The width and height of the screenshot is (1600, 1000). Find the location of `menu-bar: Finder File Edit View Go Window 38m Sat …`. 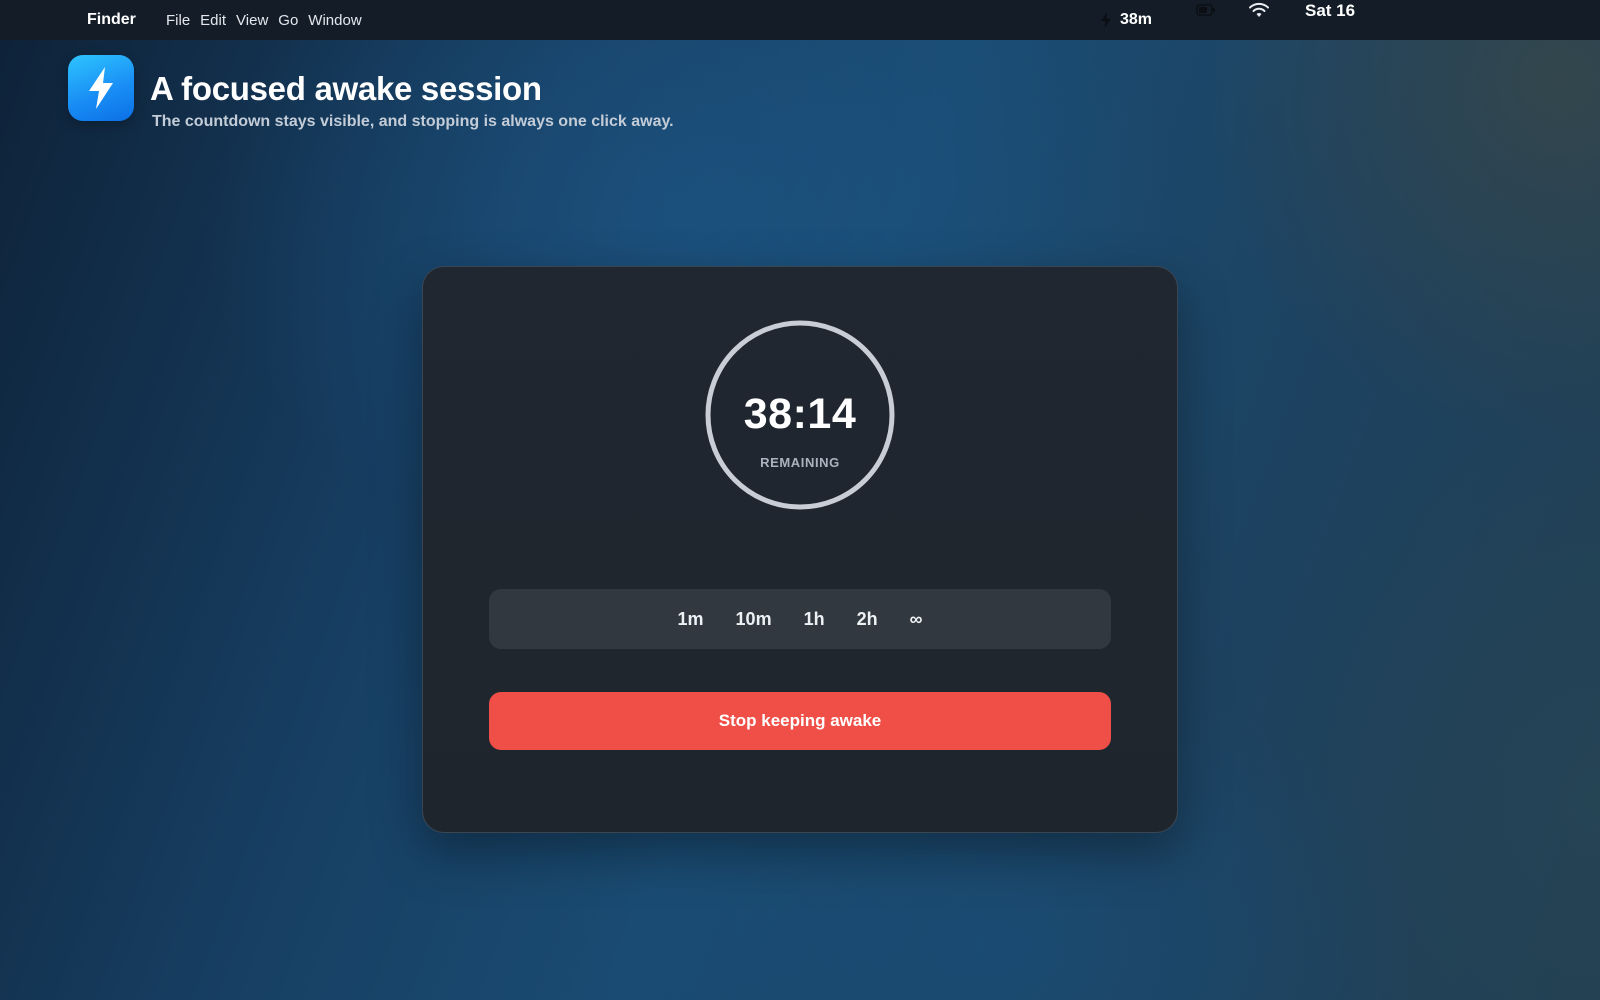

menu-bar: Finder File Edit View Go Window 38m Sat … is located at coordinates (800, 20).